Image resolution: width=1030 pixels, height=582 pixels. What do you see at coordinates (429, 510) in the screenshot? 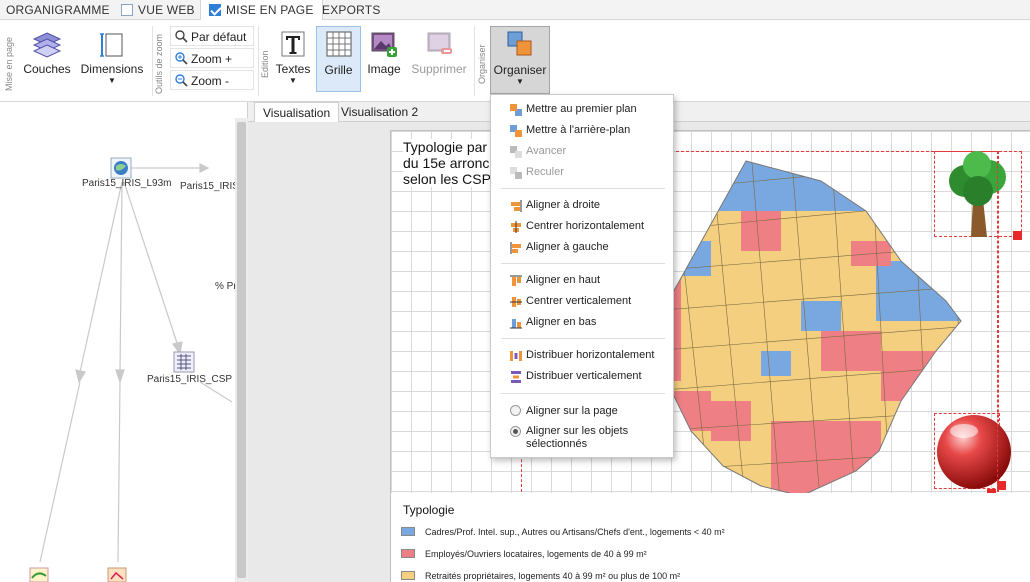
I see `legend-title: Typologie` at bounding box center [429, 510].